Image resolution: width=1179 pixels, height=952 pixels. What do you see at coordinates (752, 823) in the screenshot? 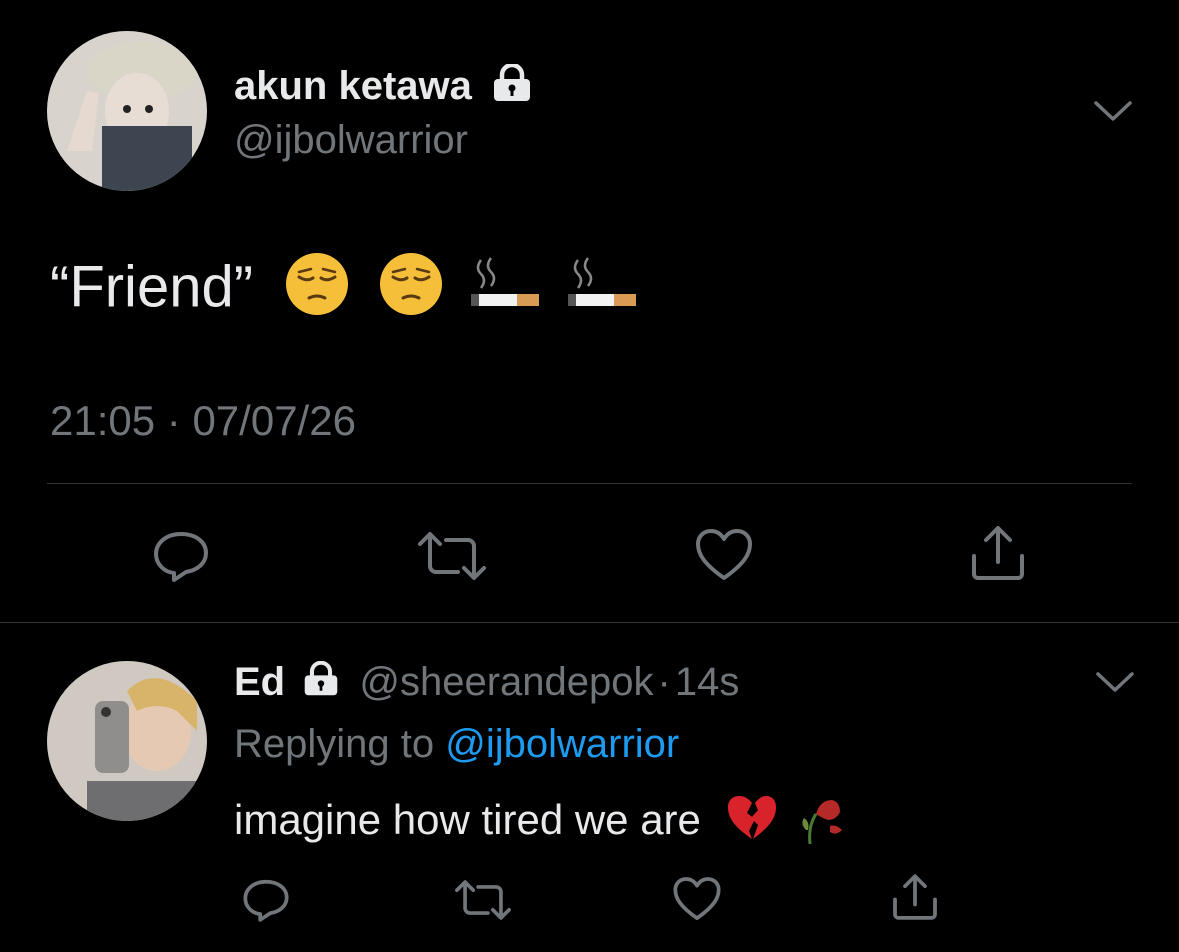
I see `broken-heart-icon` at bounding box center [752, 823].